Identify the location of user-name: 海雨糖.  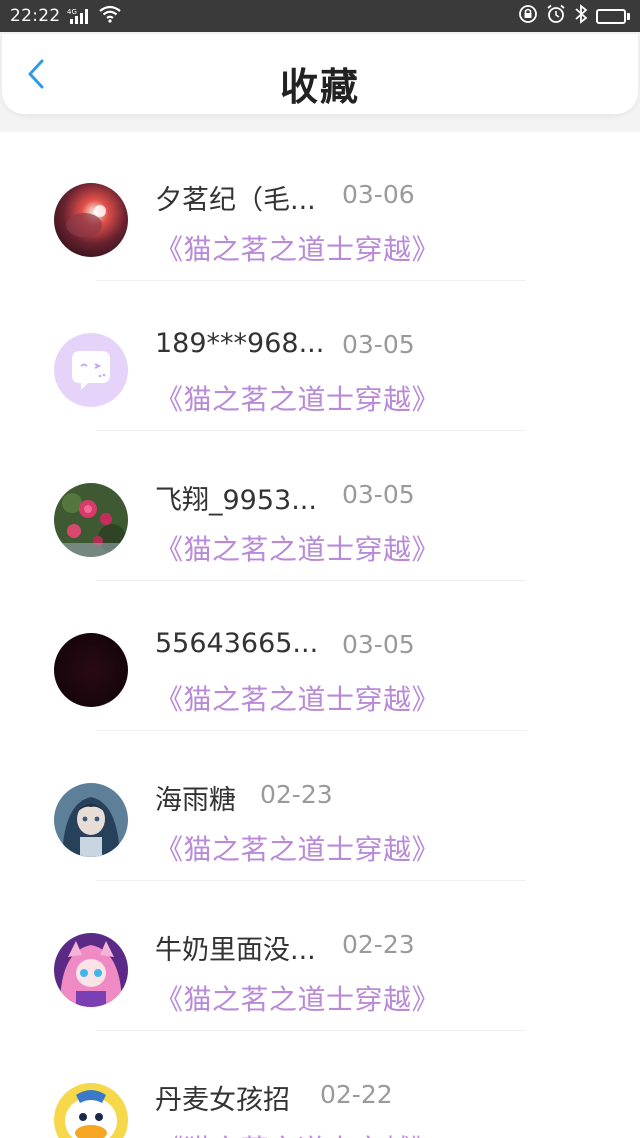
(195, 800).